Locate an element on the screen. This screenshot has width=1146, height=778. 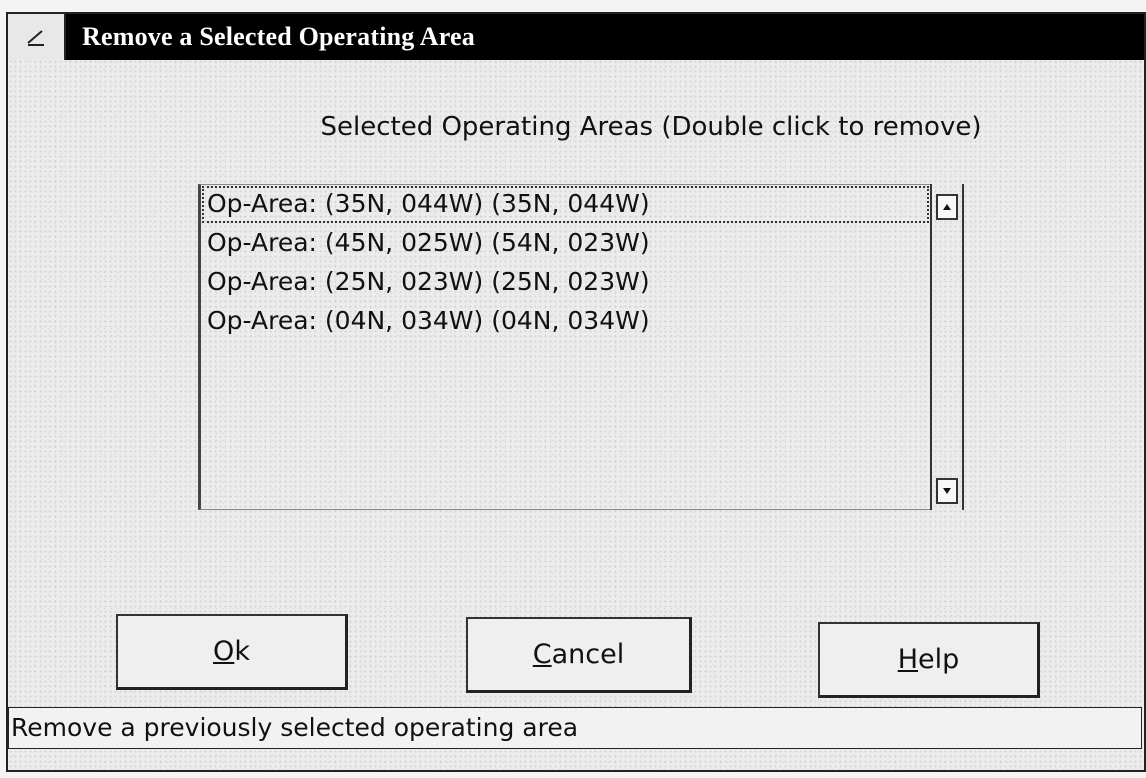
list-item: Op-Area: (35N, 044W) (35N, 044W) is located at coordinates (565, 204).